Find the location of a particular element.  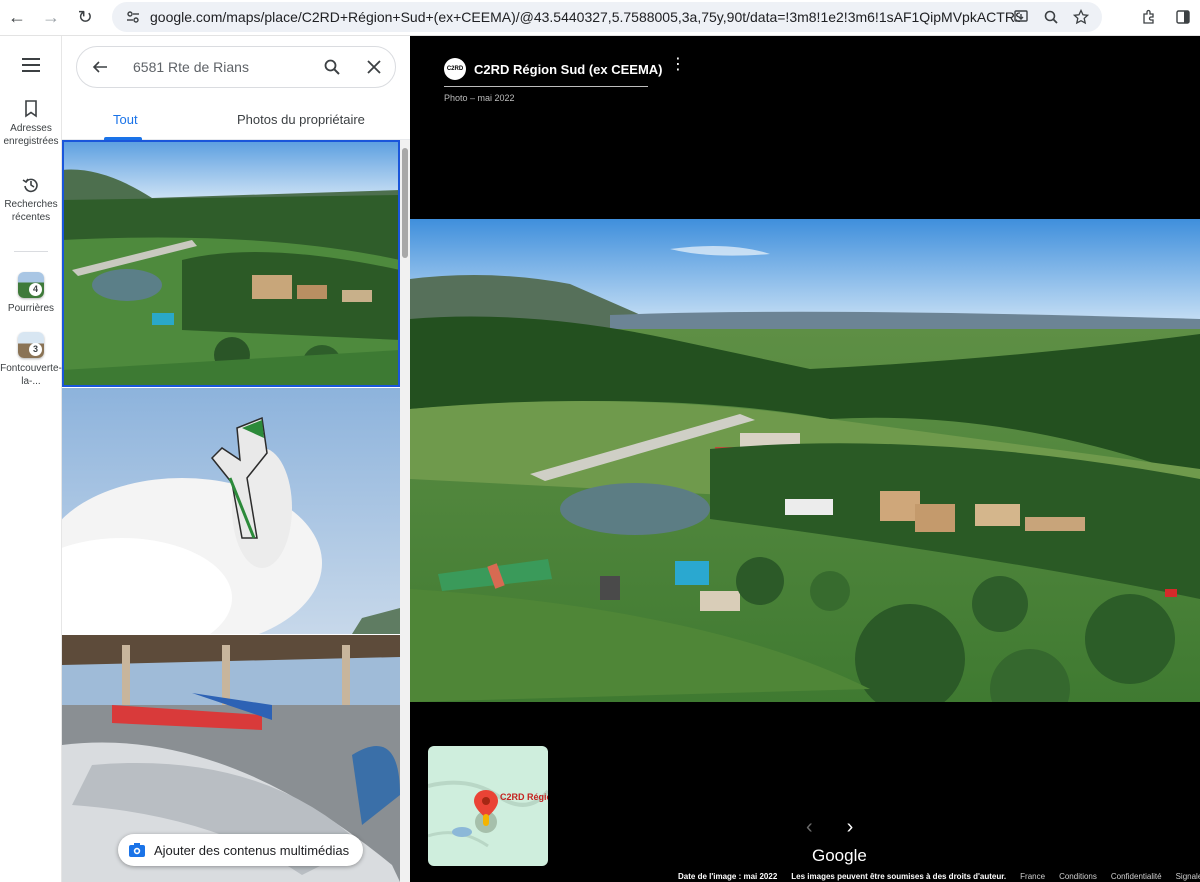

hamburger-menu-icon is located at coordinates (31, 65).